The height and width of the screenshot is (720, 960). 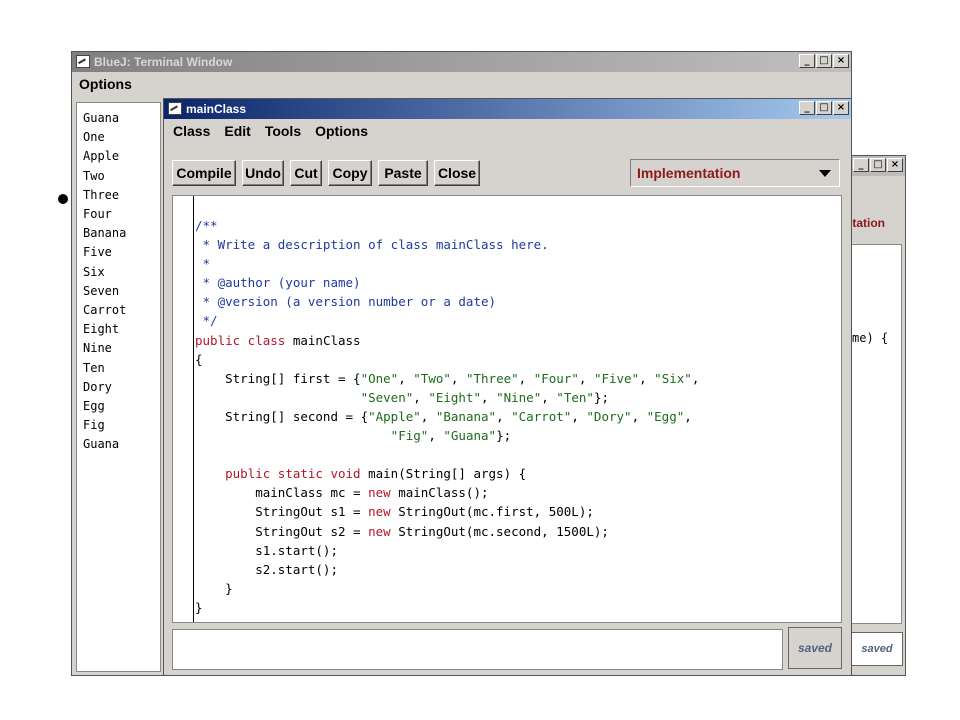 I want to click on close-editor-button: Close, so click(x=457, y=173).